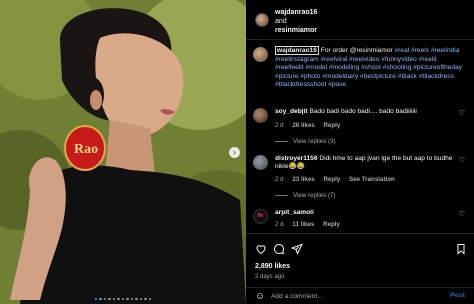 The width and height of the screenshot is (474, 304). What do you see at coordinates (457, 295) in the screenshot?
I see `post-comment-button: Post` at bounding box center [457, 295].